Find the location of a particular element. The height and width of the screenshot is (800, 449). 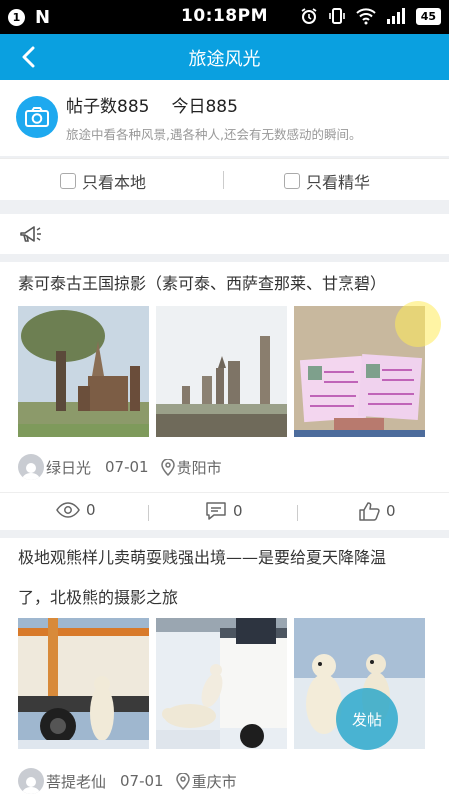

like-count: 0 is located at coordinates (391, 511).